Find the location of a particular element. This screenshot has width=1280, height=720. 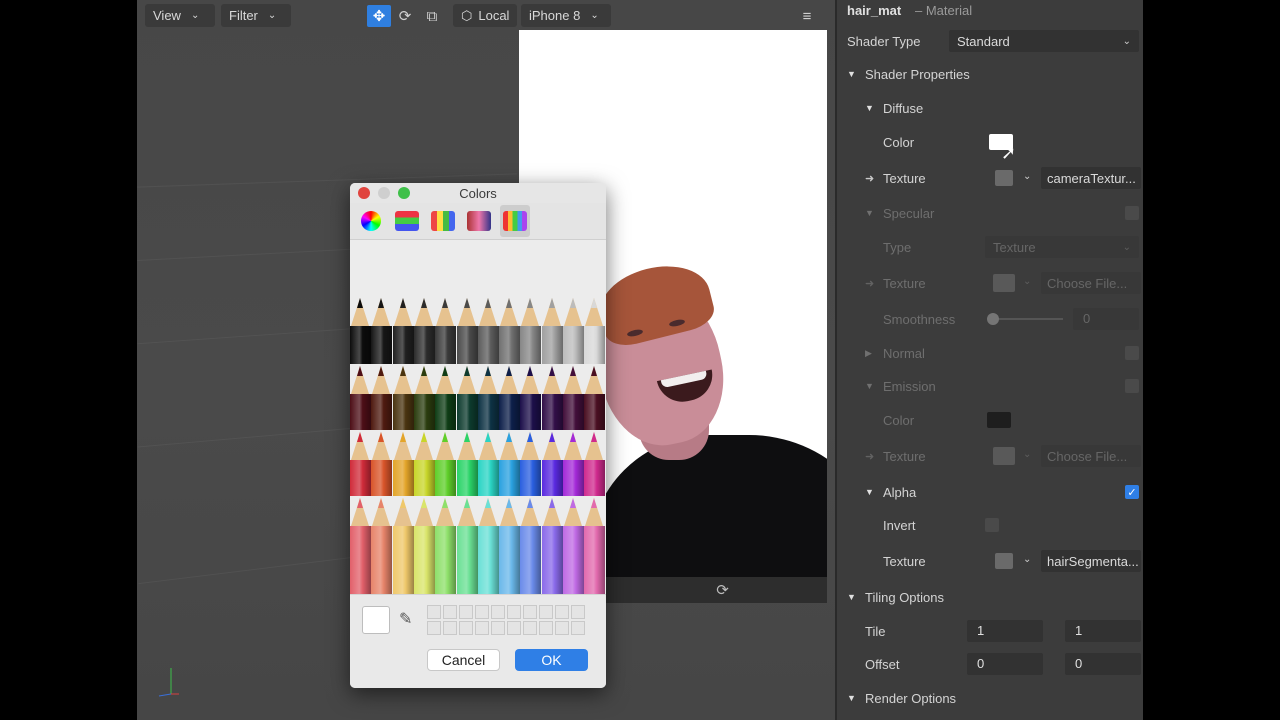

smoothness-input: 0 is located at coordinates (1106, 319).